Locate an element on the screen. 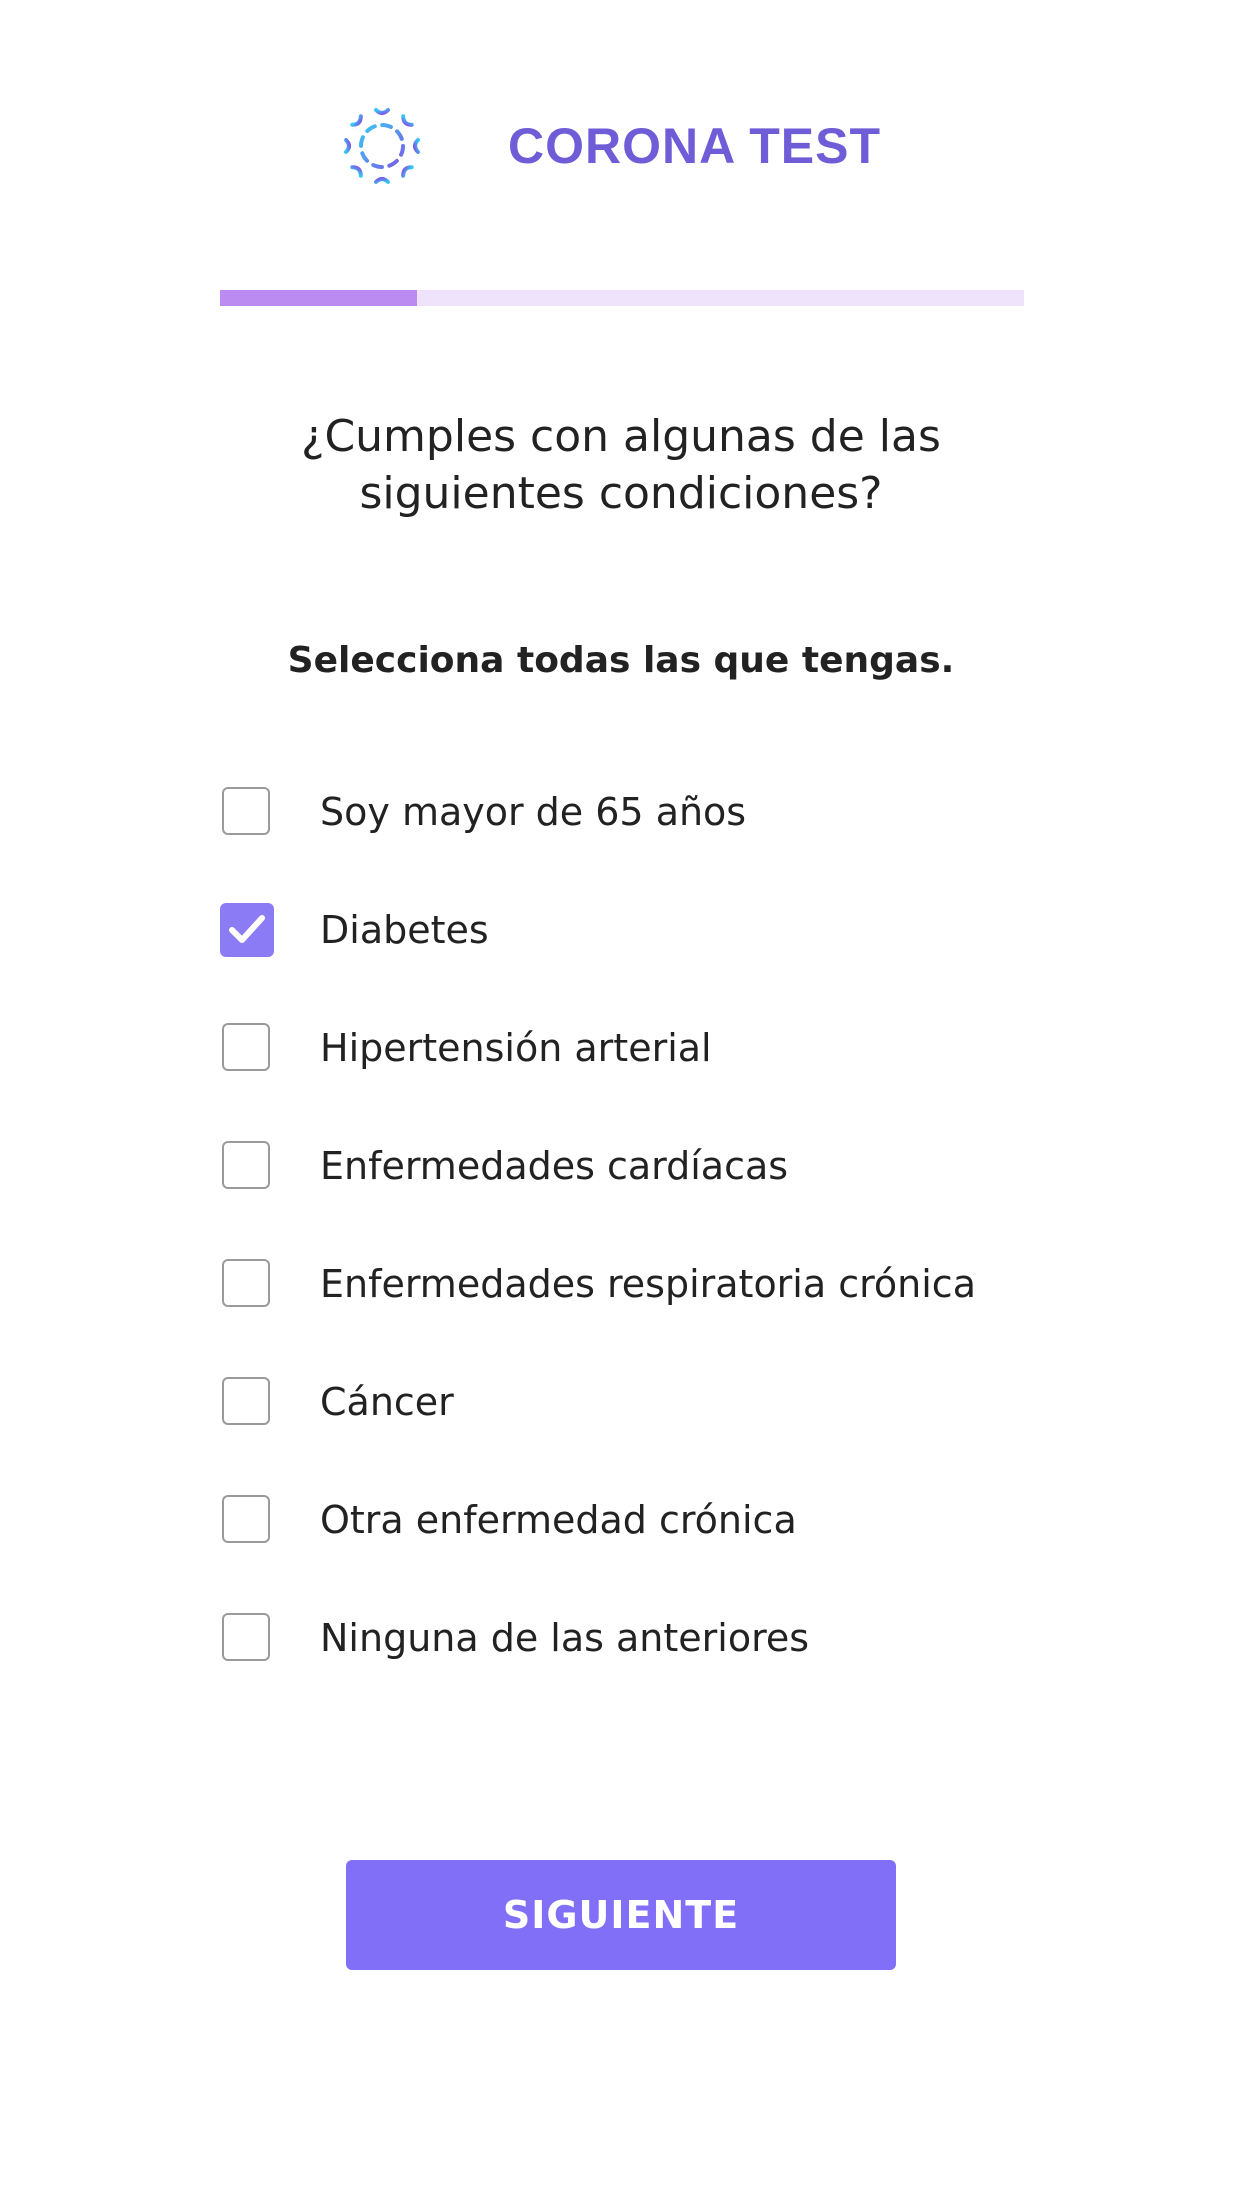 This screenshot has height=2208, width=1242. option-label: Cáncer is located at coordinates (387, 1402).